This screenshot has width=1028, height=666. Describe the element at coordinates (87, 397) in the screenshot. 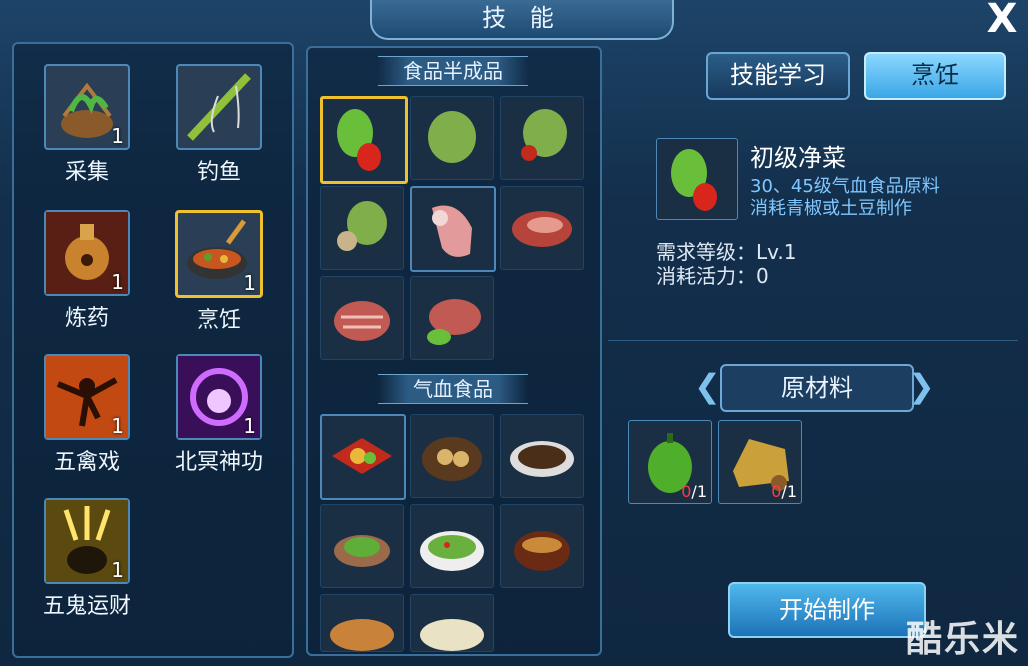

I see `five-animals-icon: 1` at that location.